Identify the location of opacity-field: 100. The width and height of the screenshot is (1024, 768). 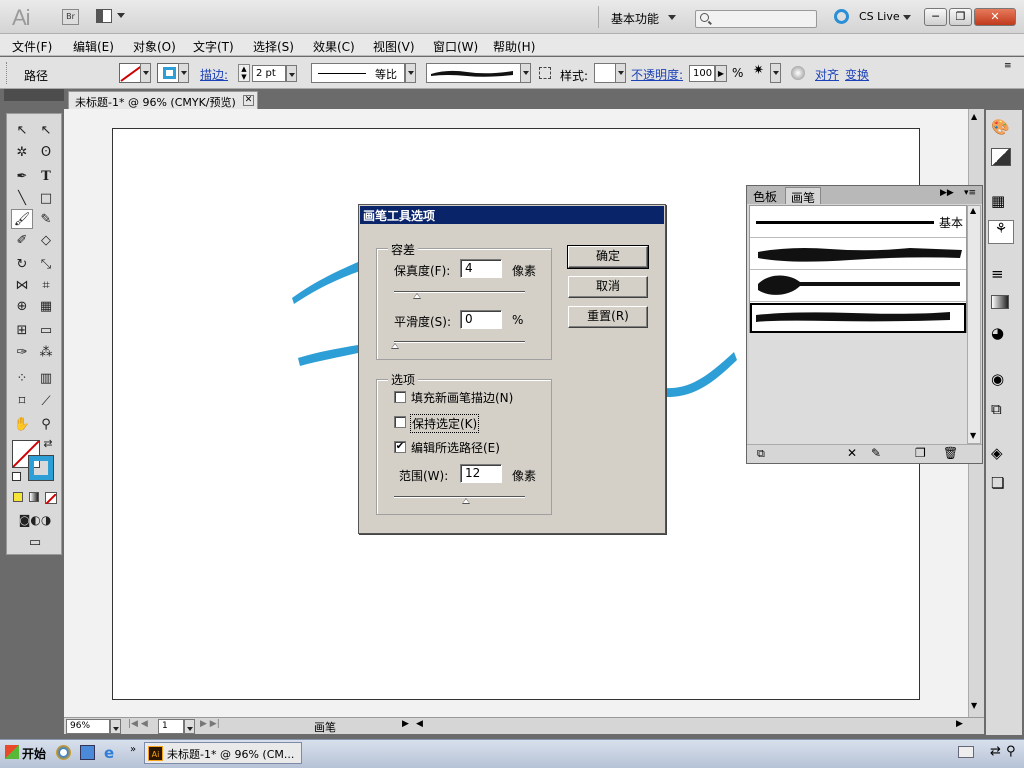
(702, 73).